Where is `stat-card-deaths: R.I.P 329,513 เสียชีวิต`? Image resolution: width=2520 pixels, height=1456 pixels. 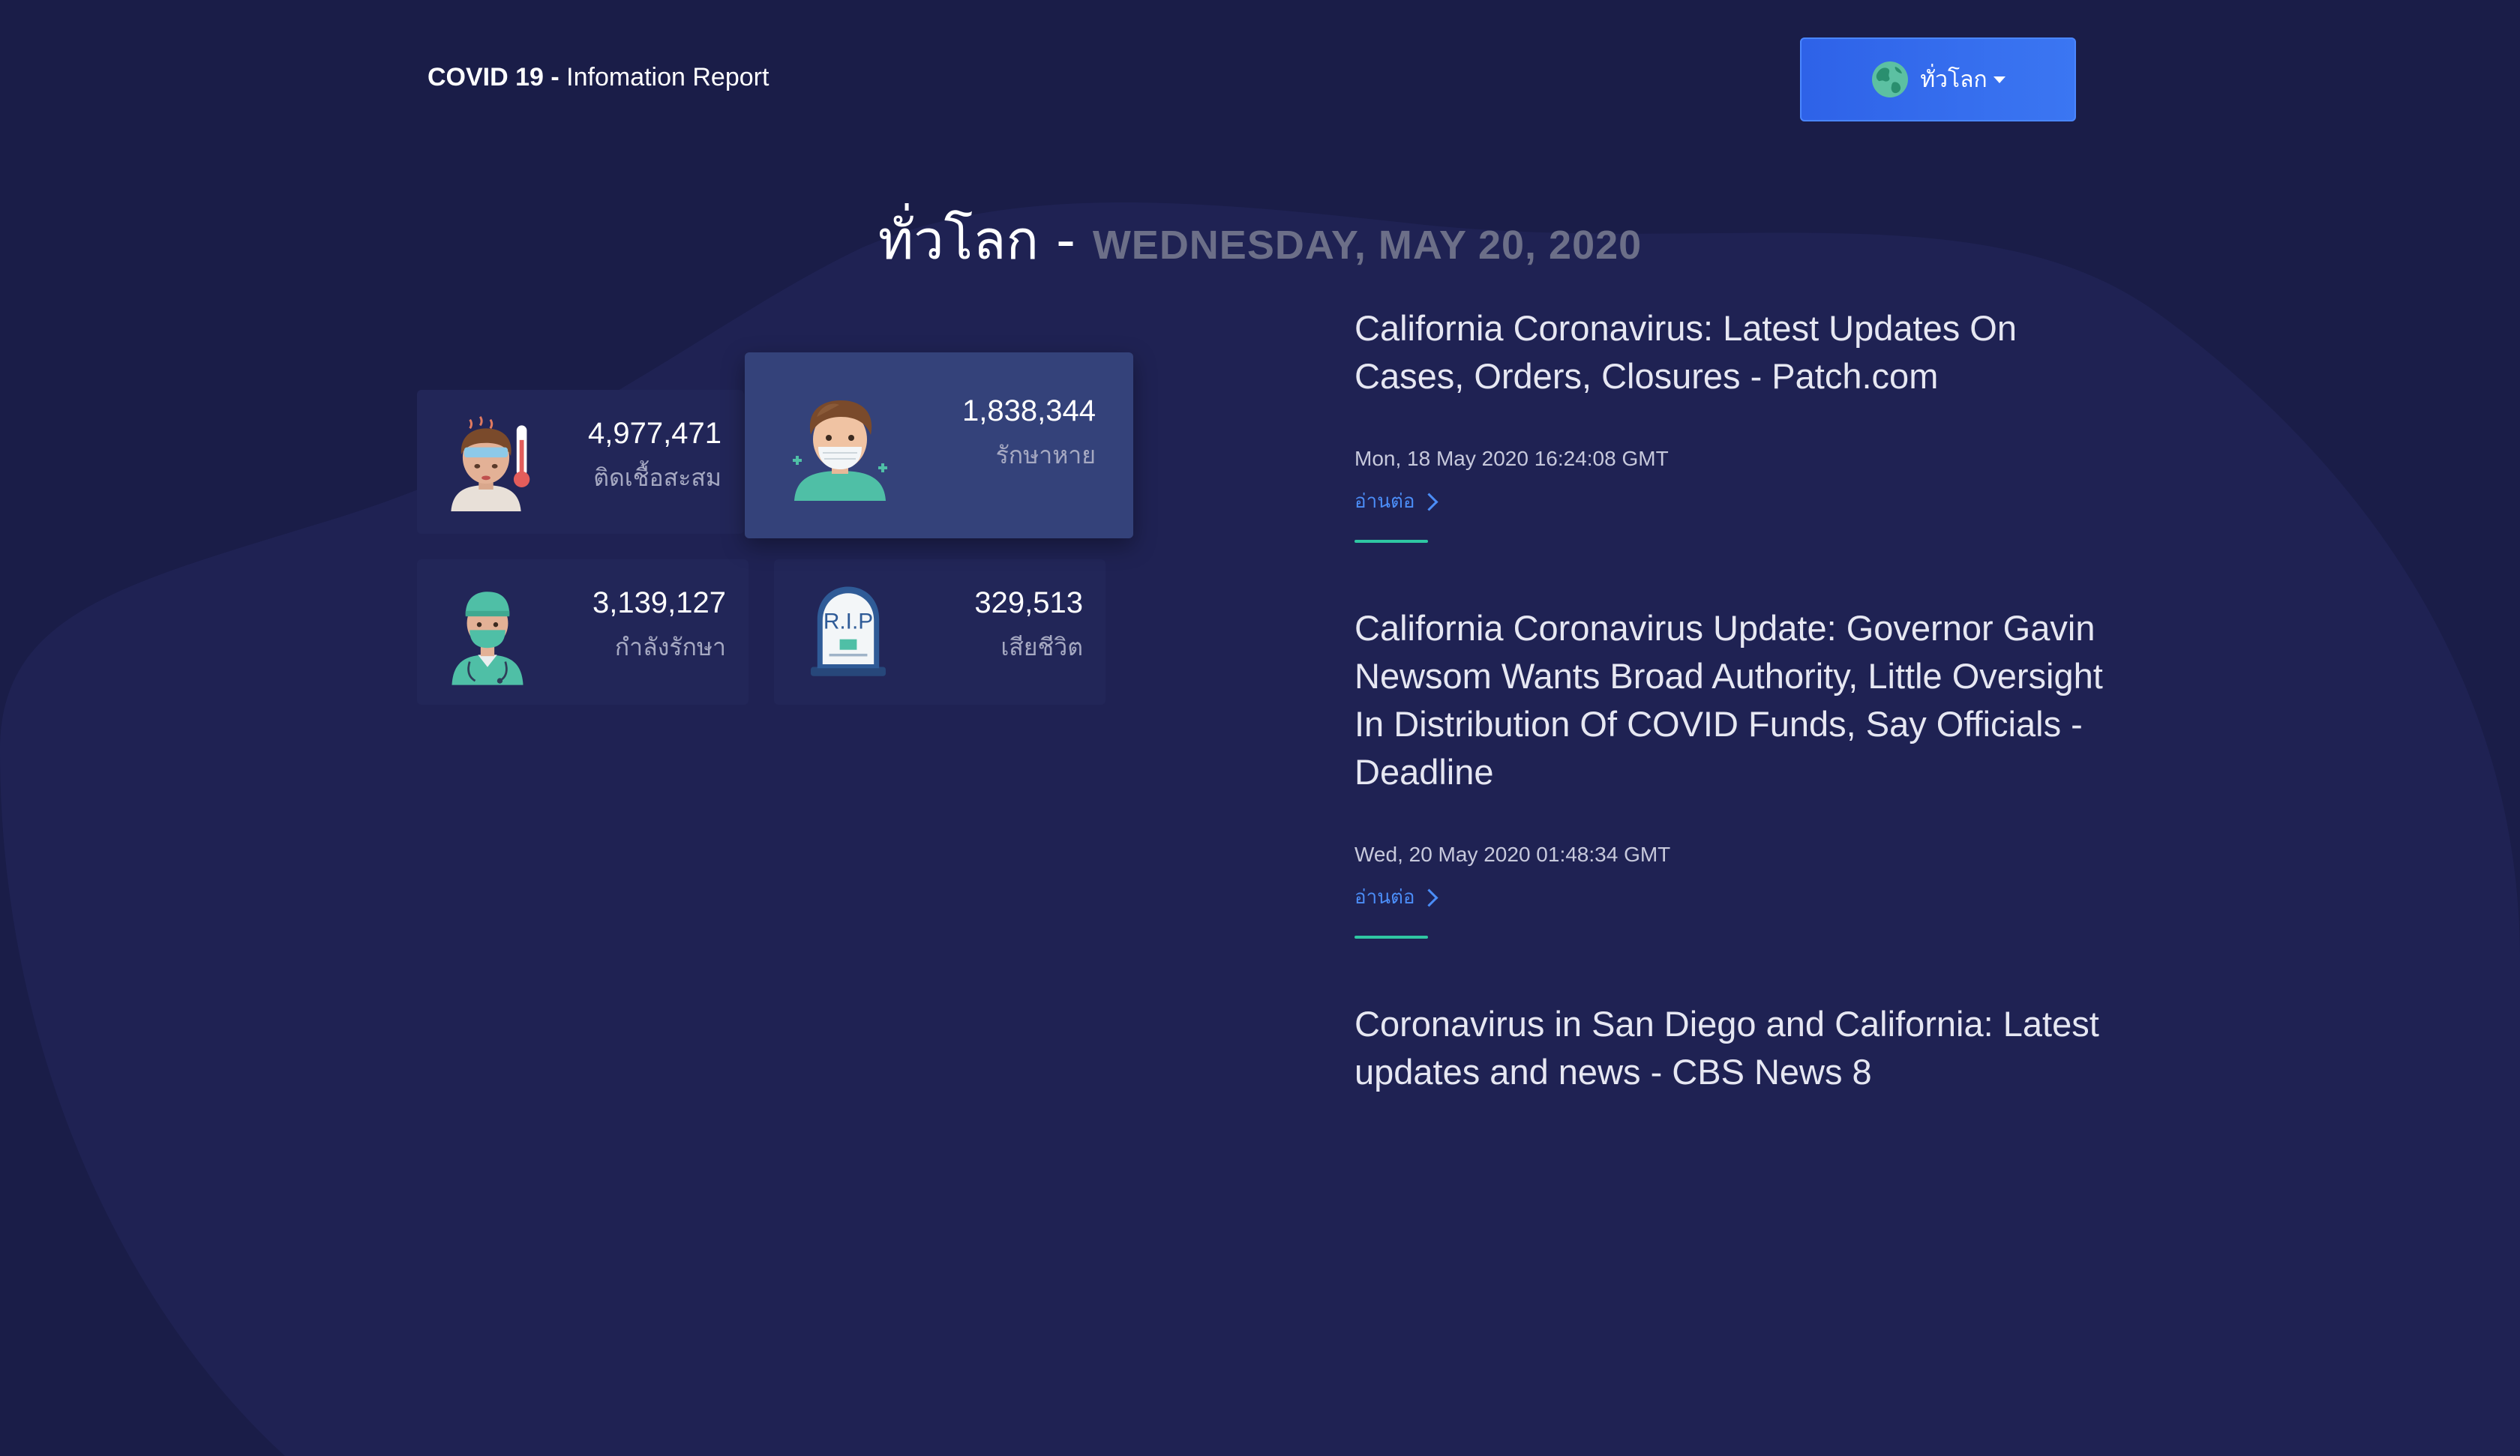 stat-card-deaths: R.I.P 329,513 เสียชีวิต is located at coordinates (940, 632).